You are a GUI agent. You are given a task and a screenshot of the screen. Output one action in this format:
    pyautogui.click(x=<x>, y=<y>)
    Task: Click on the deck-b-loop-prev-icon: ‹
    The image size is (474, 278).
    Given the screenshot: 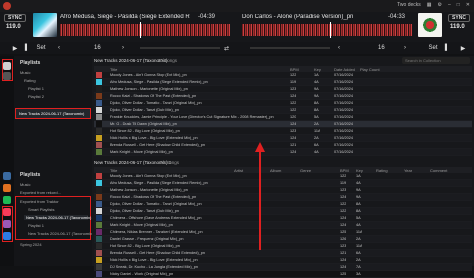 What is the action you would take?
    pyautogui.click(x=339, y=48)
    